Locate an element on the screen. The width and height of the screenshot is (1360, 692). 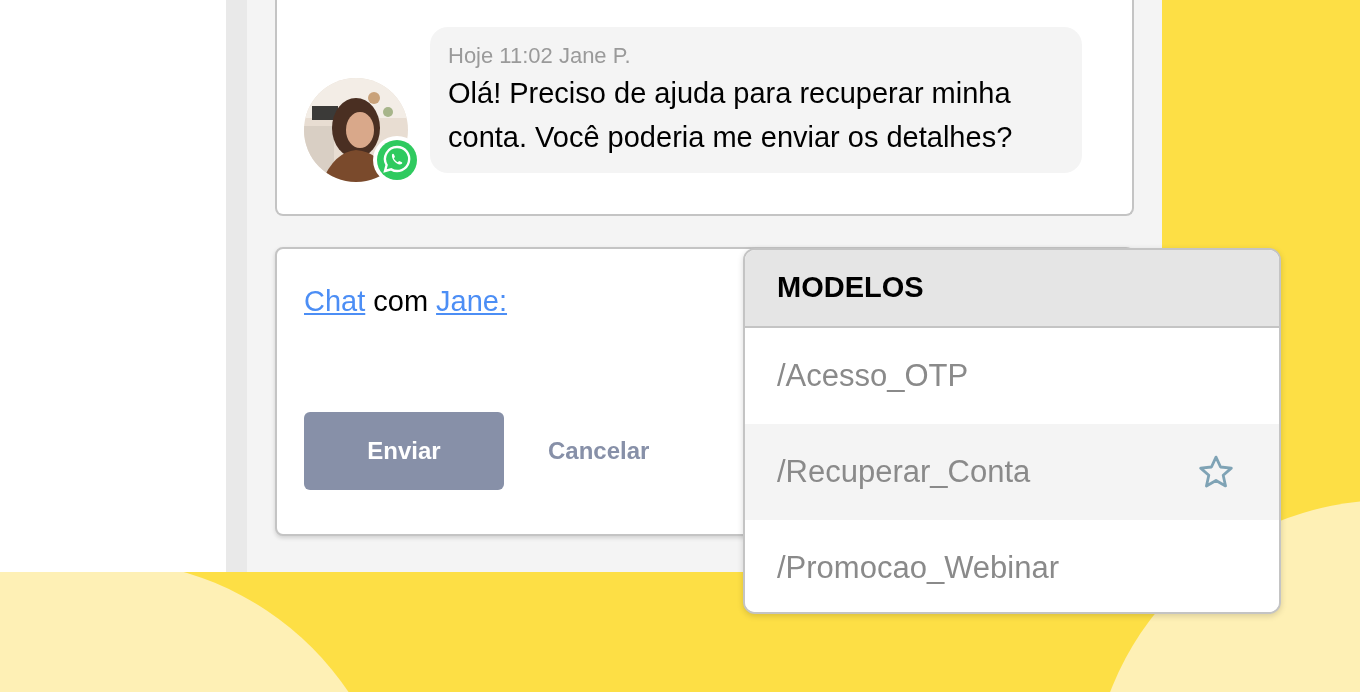
link: Chat is located at coordinates (335, 301).